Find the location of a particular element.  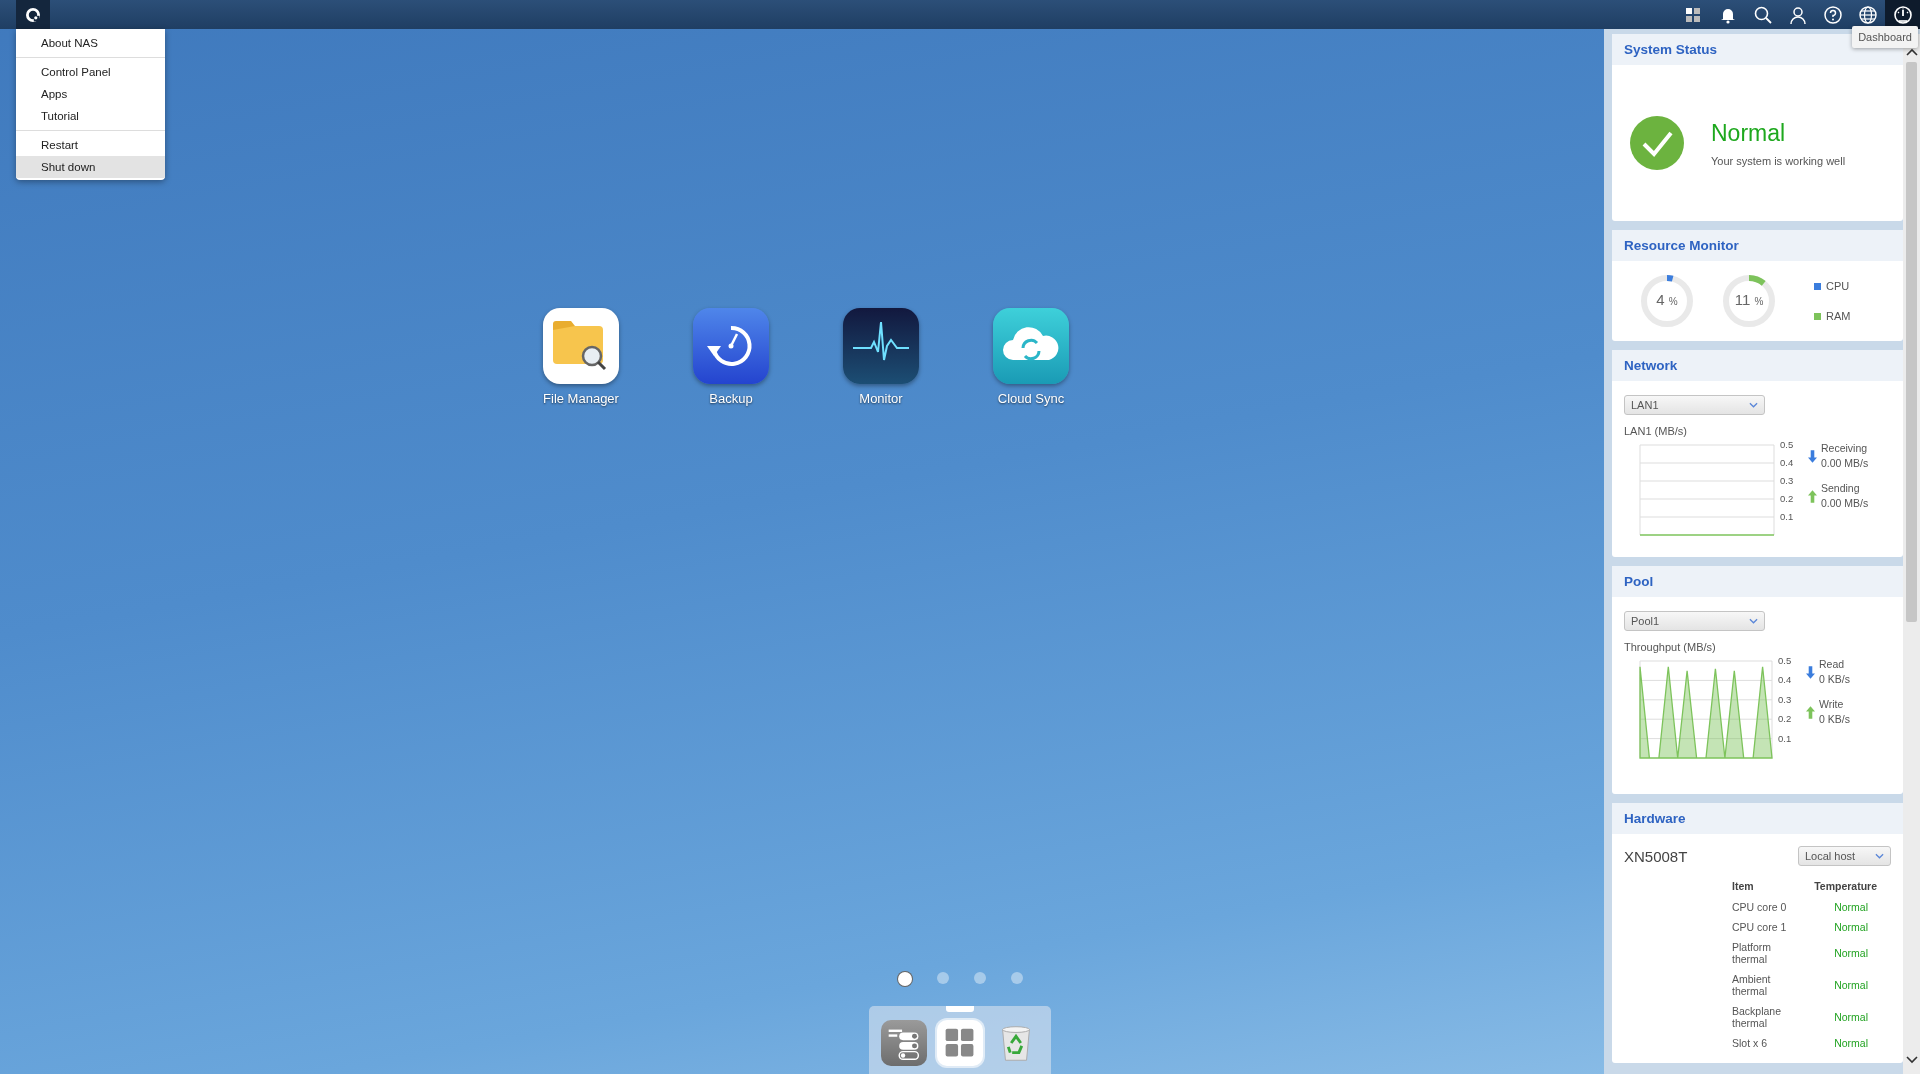

column-header: Temperature is located at coordinates (1846, 887).